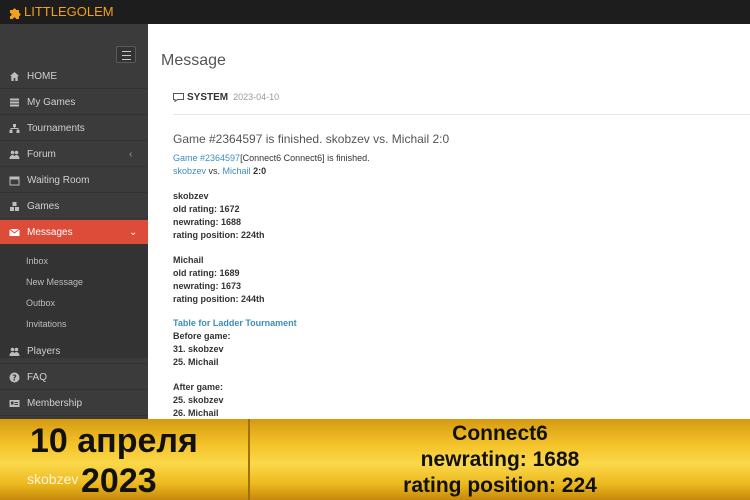 This screenshot has height=500, width=750. Describe the element at coordinates (44, 351) in the screenshot. I see `sidebar-item-label: Players` at that location.